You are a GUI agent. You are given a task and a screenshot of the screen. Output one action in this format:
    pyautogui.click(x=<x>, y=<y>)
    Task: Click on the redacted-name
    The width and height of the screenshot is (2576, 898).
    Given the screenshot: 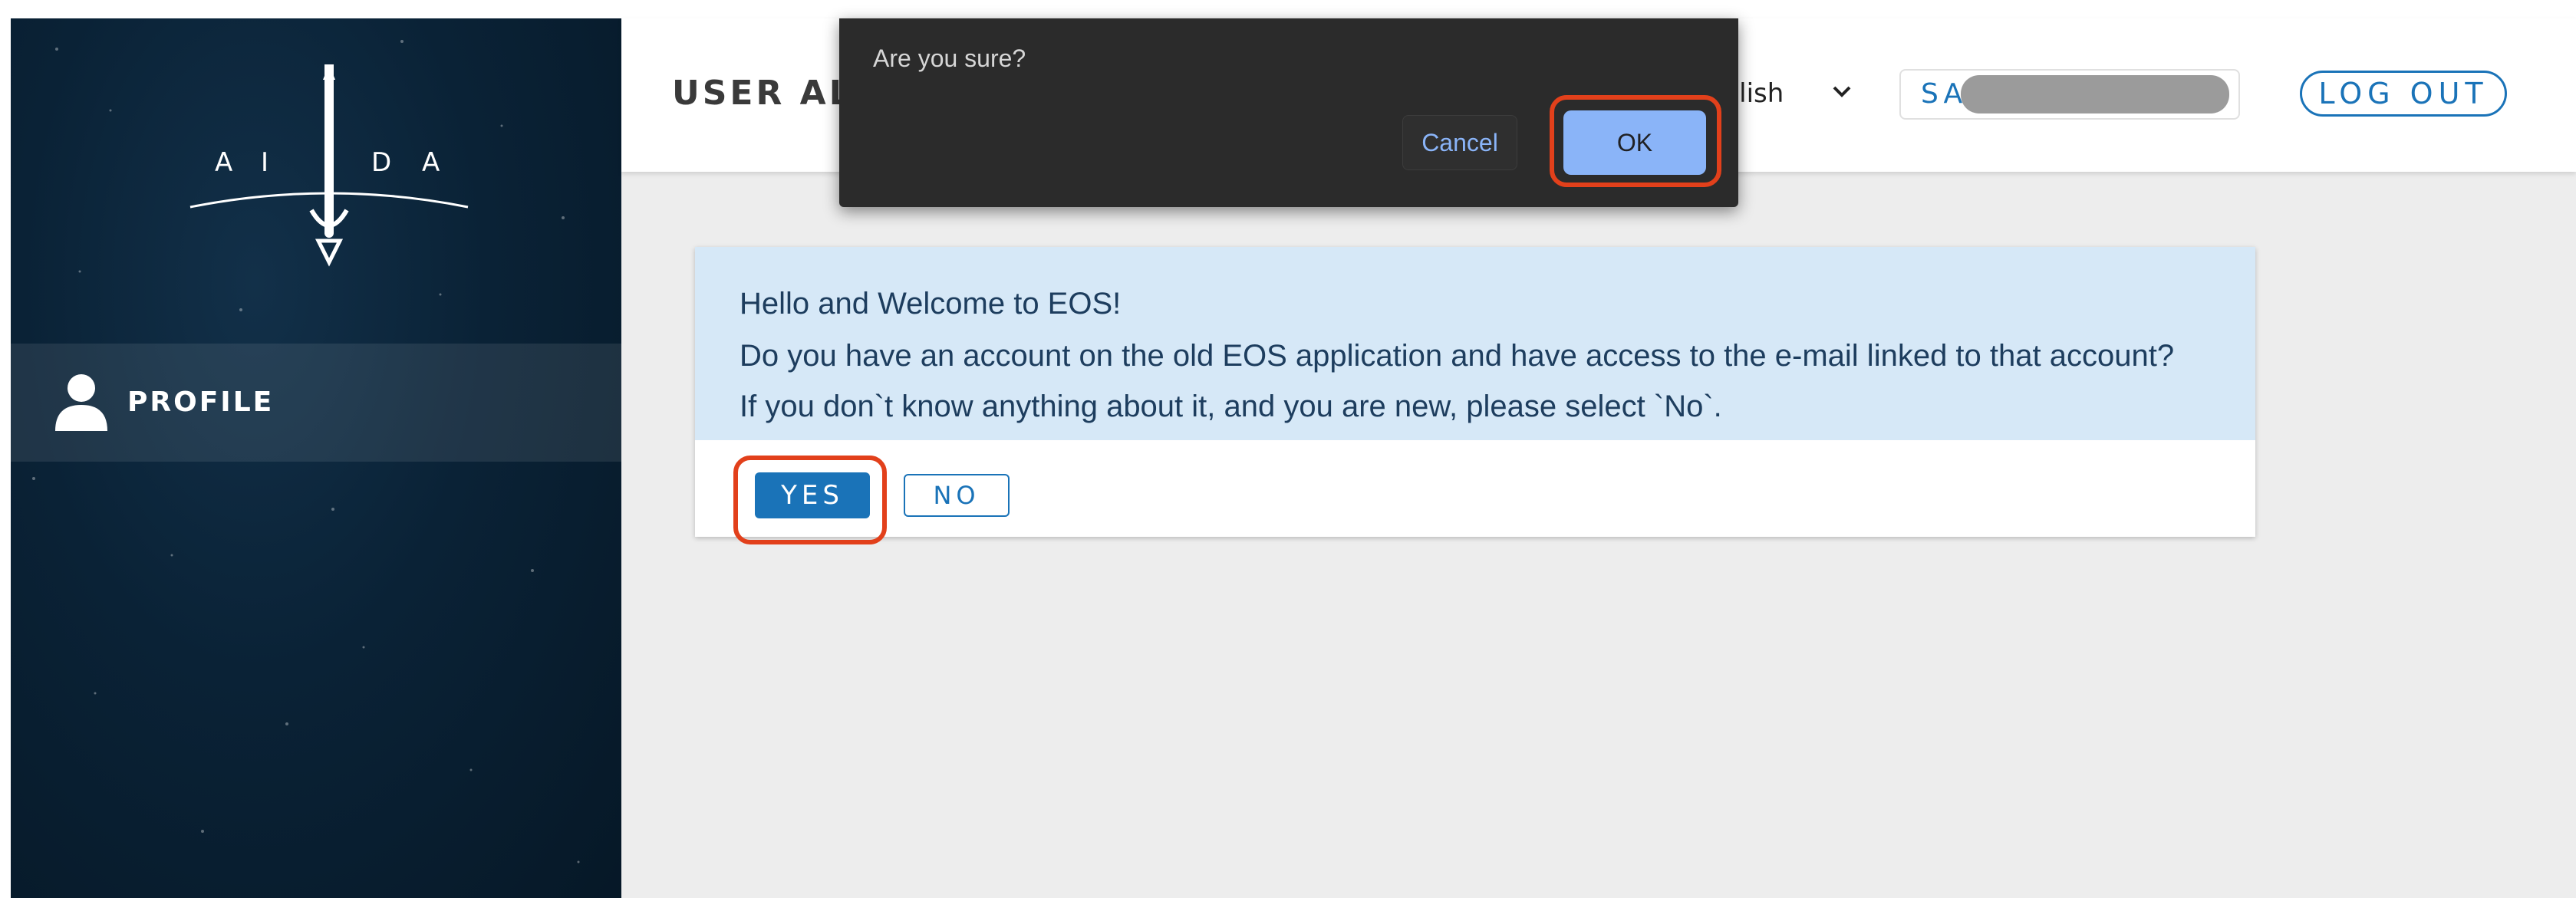 What is the action you would take?
    pyautogui.click(x=2095, y=94)
    